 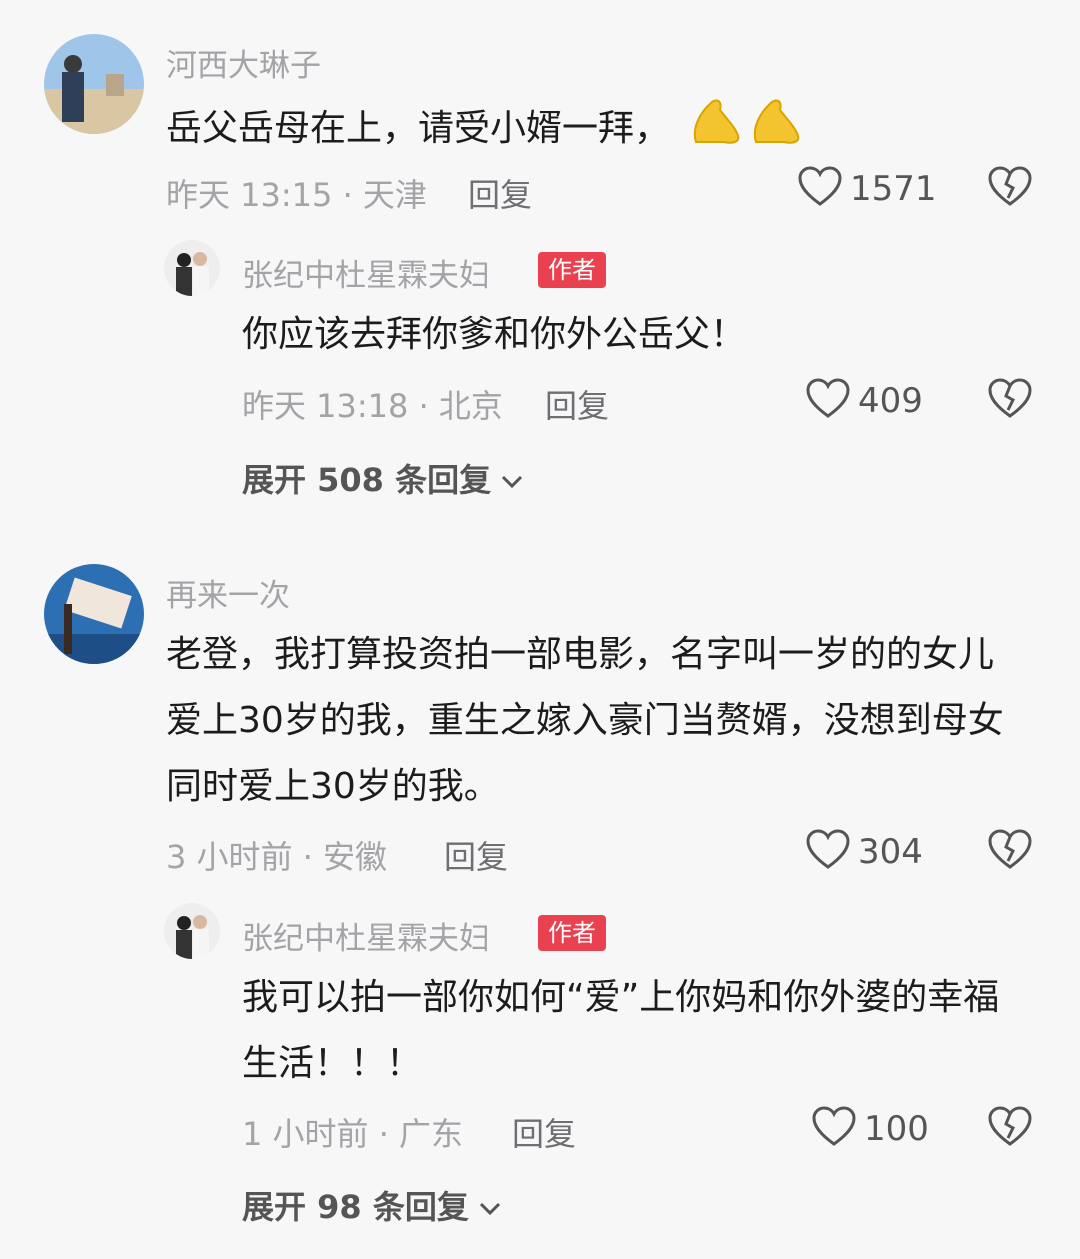 I want to click on username: 河西大琳子, so click(x=243, y=62).